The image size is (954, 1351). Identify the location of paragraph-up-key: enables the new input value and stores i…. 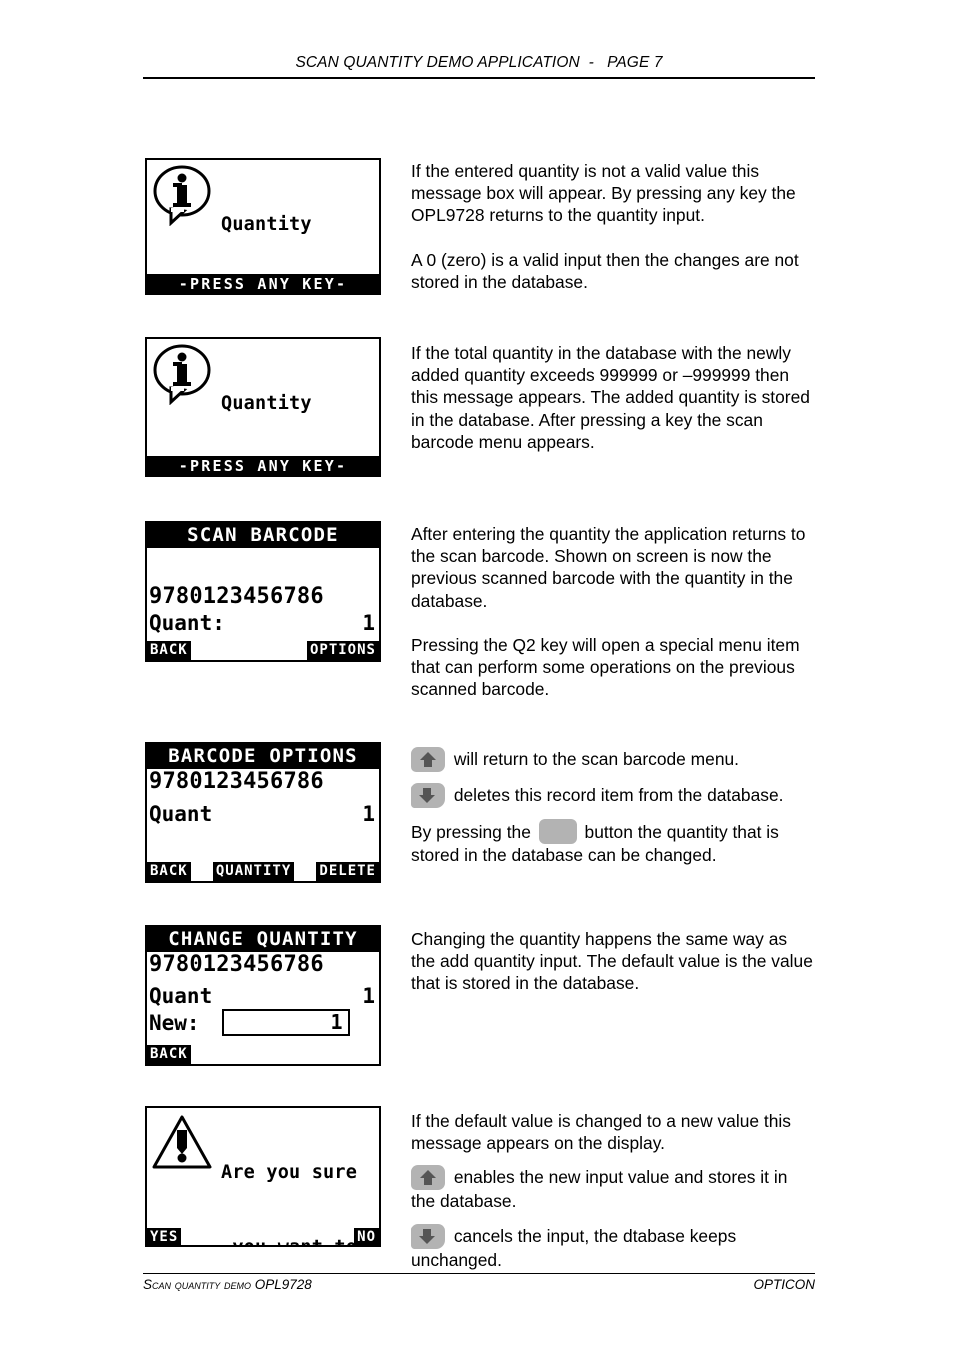
(613, 1188).